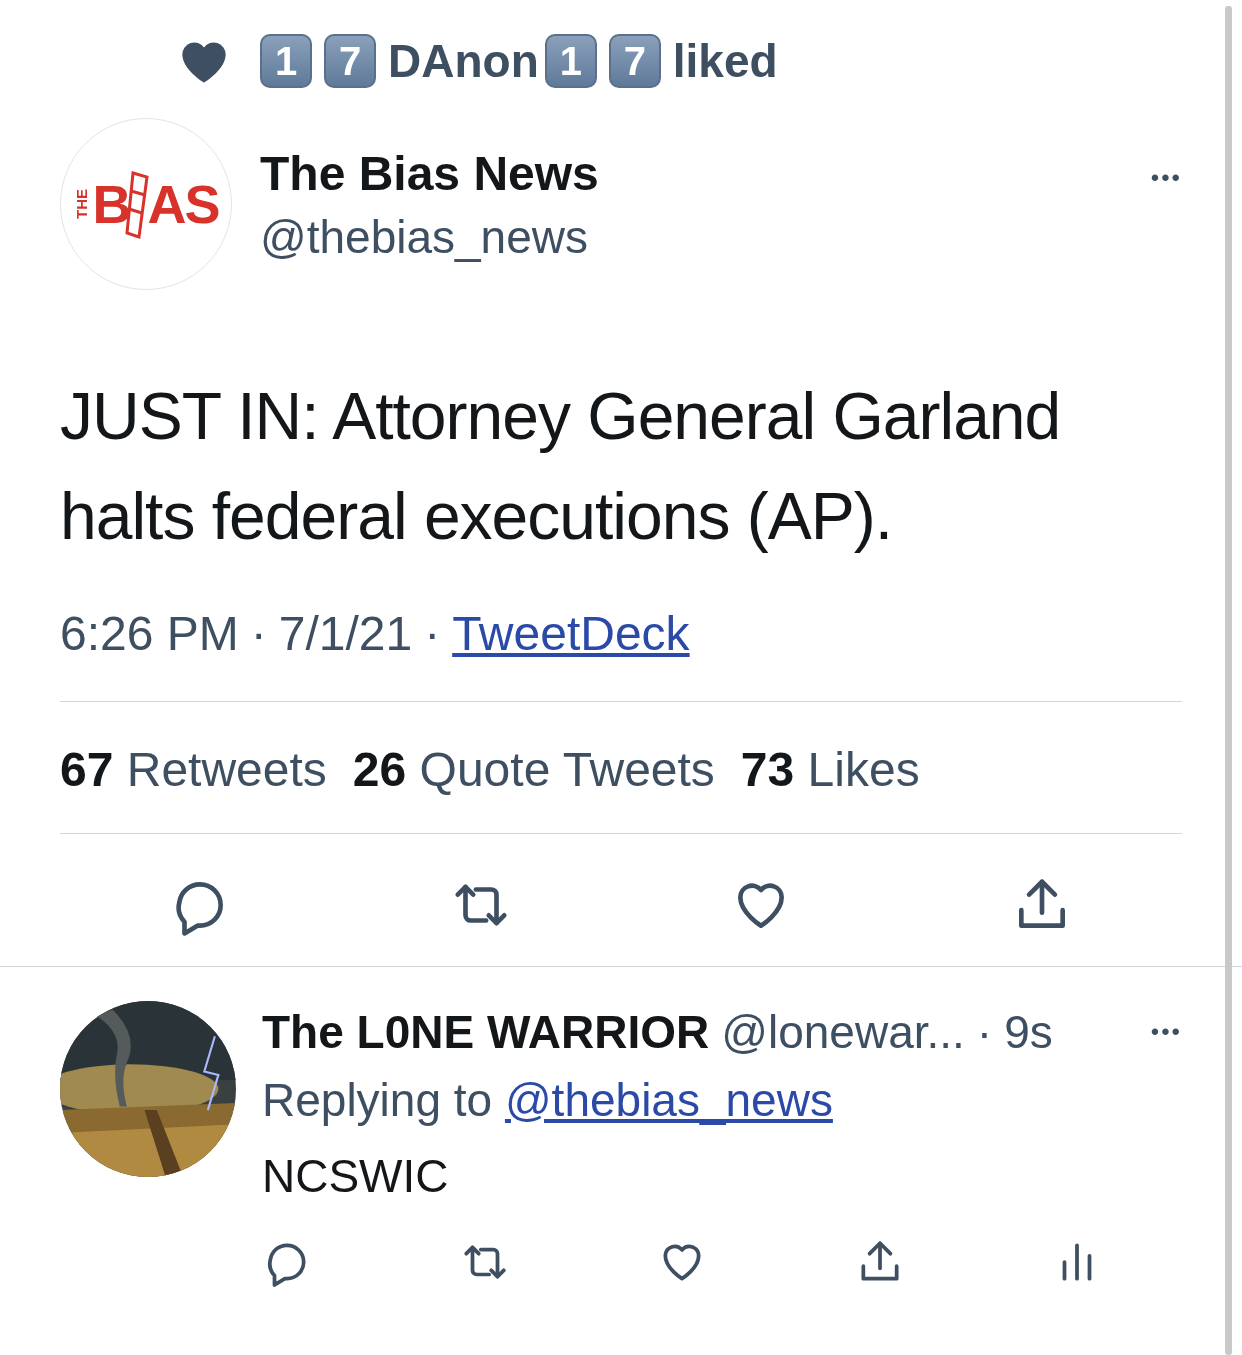 The width and height of the screenshot is (1242, 1355). Describe the element at coordinates (1028, 1032) in the screenshot. I see `reply-age: 9s` at that location.